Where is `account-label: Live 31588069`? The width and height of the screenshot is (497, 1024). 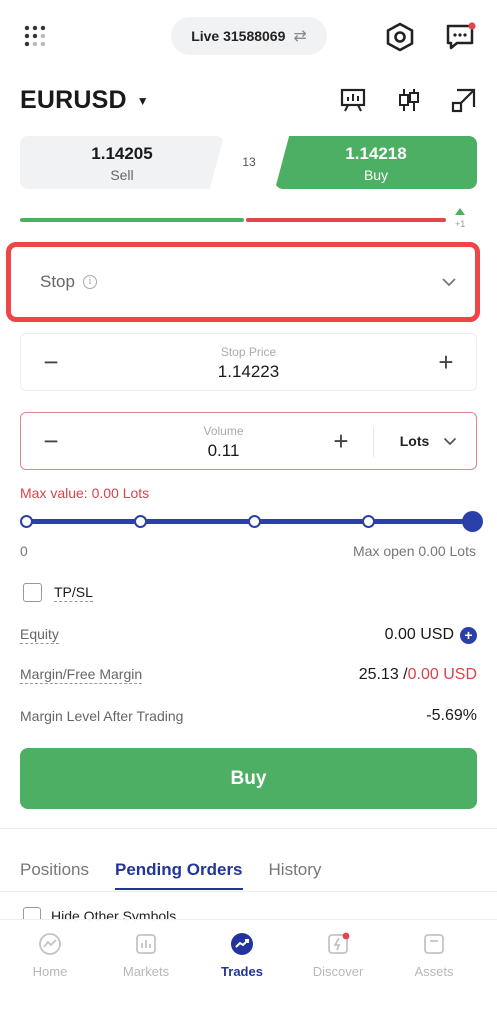 account-label: Live 31588069 is located at coordinates (238, 36).